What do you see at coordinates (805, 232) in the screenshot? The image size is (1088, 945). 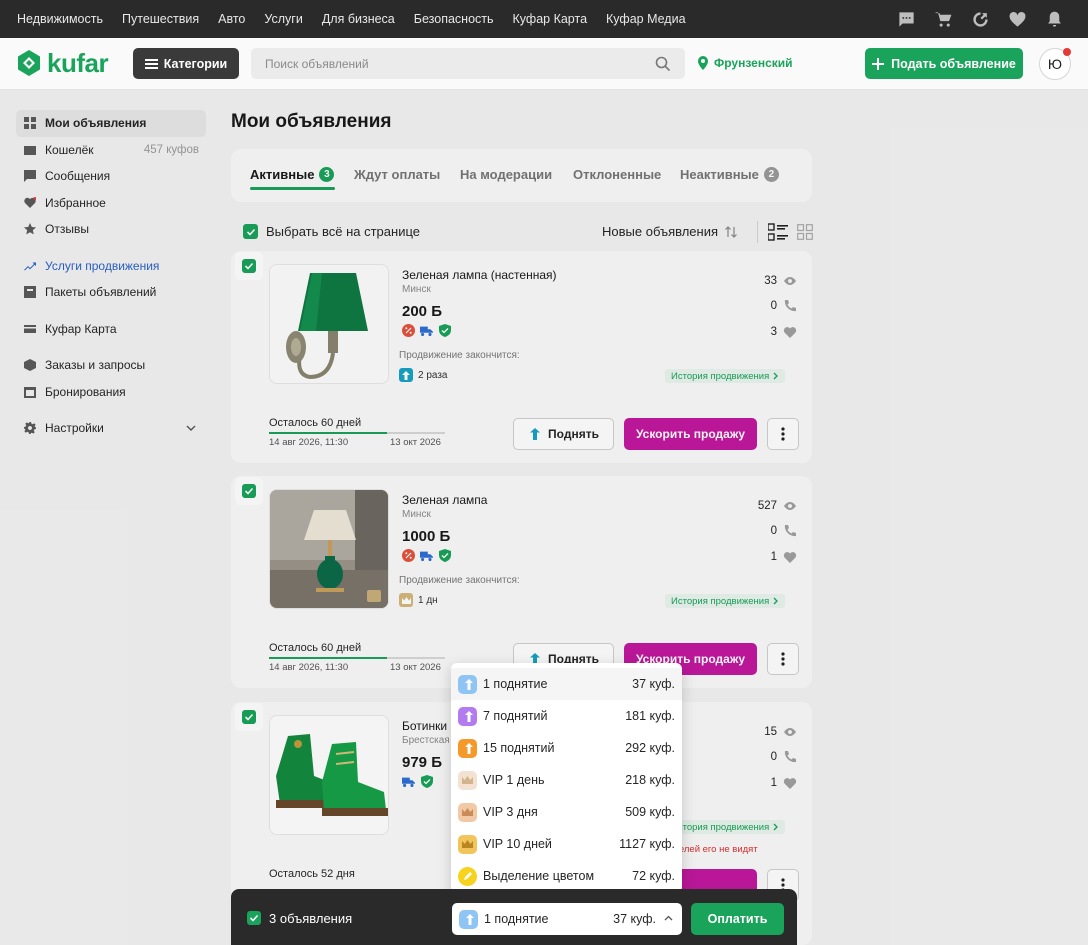 I see `grid-view-icon` at bounding box center [805, 232].